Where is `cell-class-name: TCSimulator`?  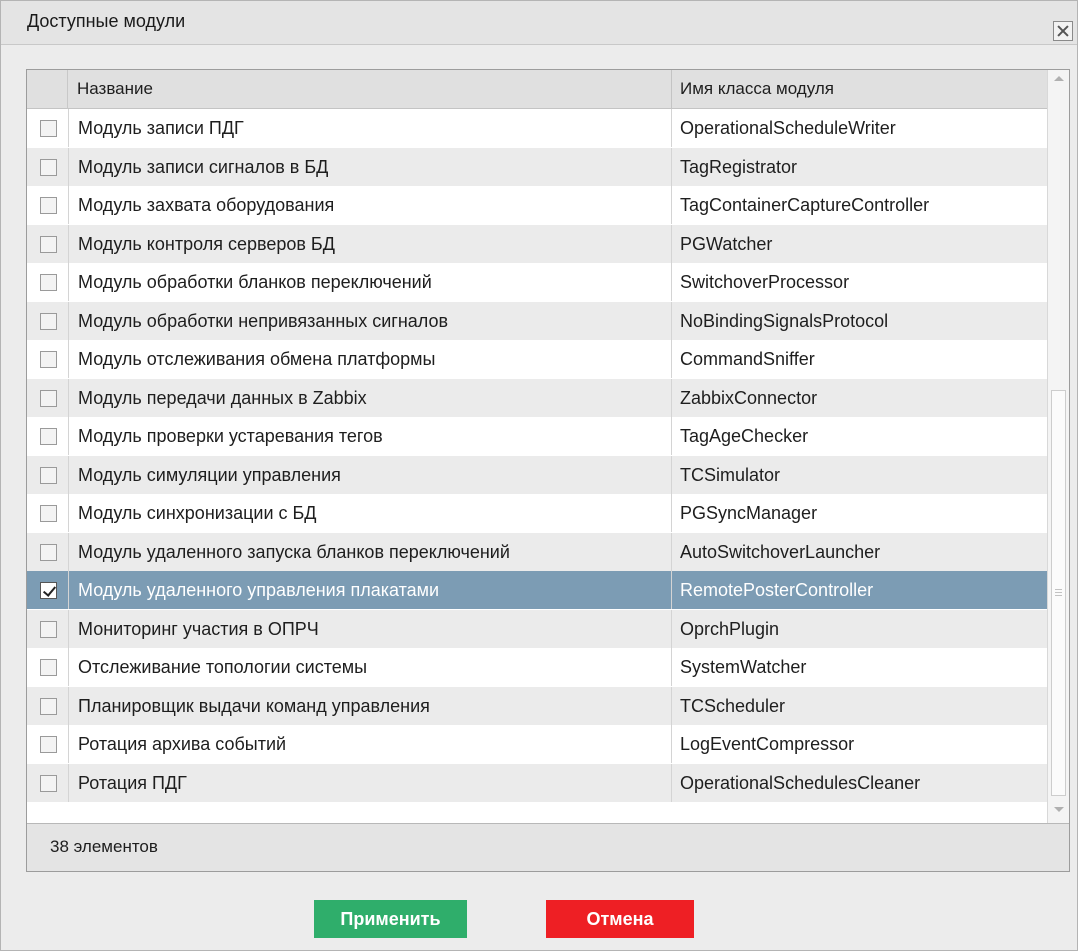
cell-class-name: TCSimulator is located at coordinates (730, 475).